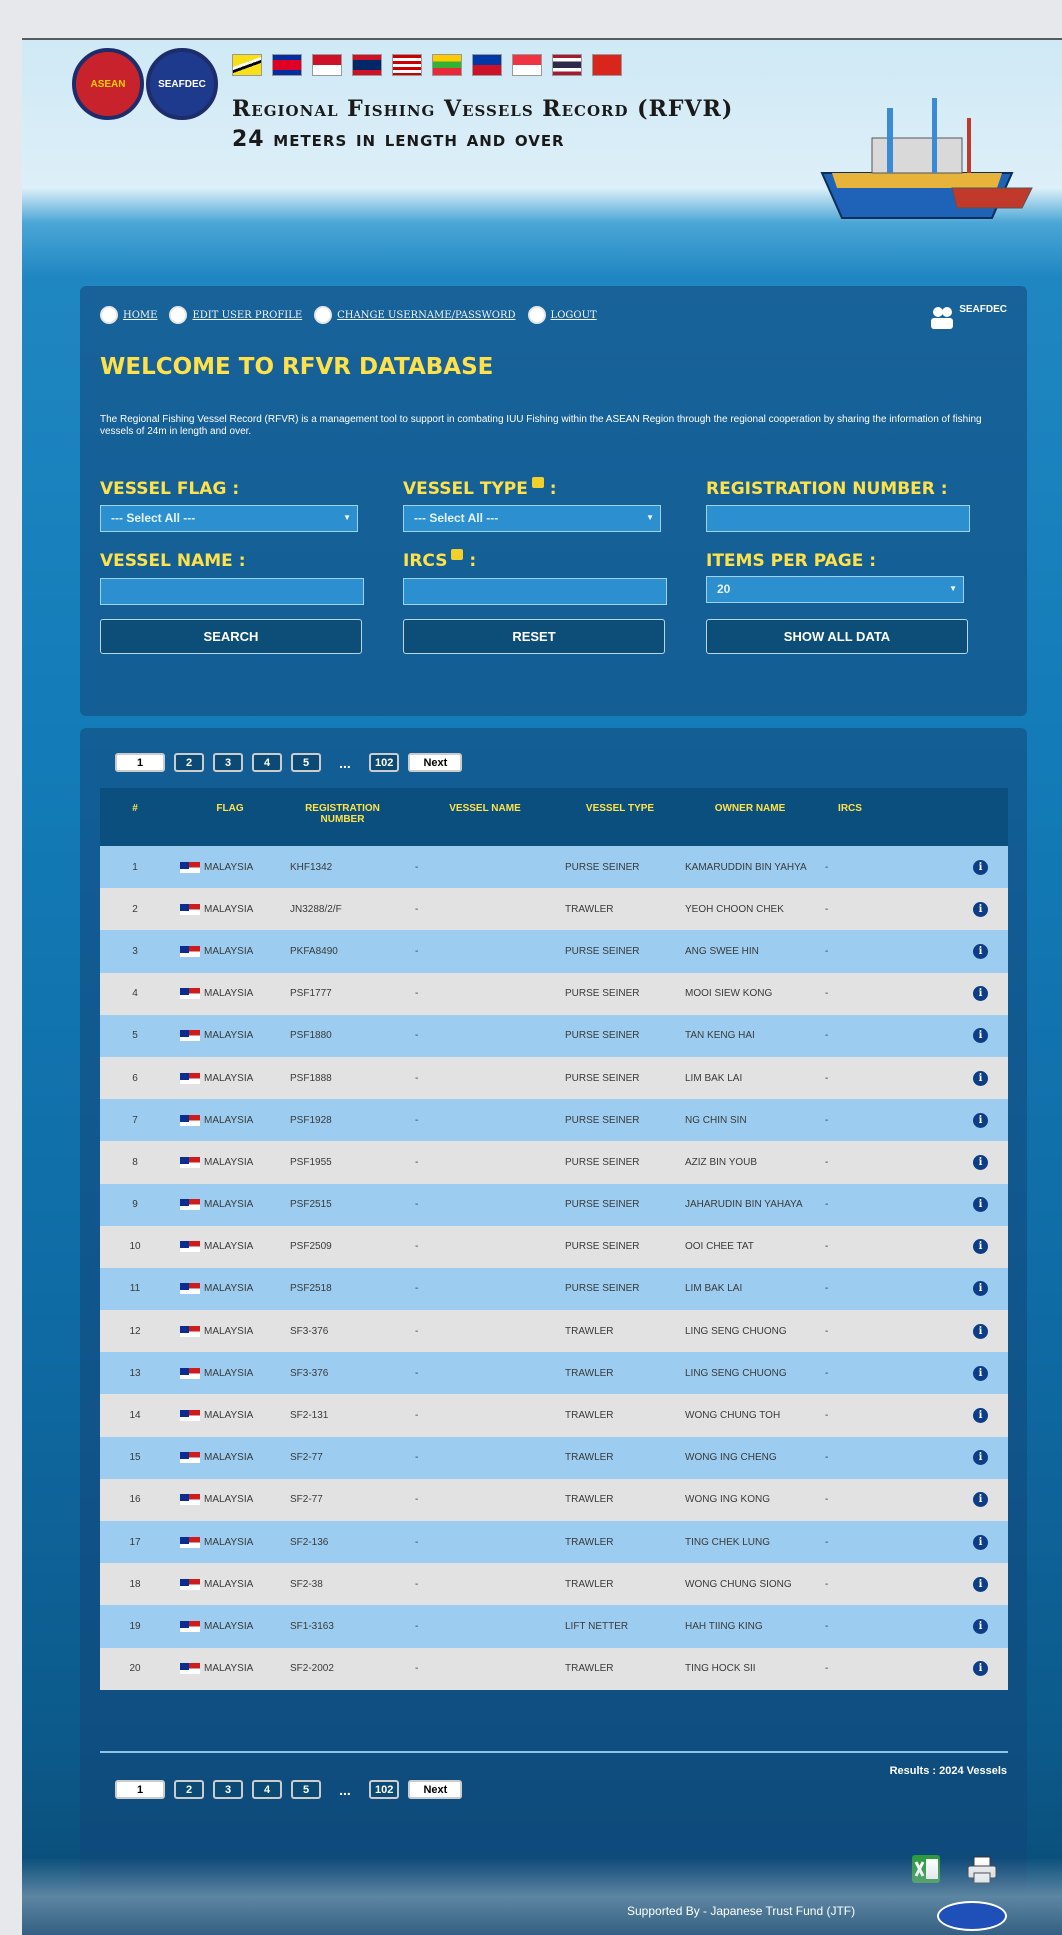 The image size is (1062, 1935). I want to click on cell-number: 4, so click(135, 994).